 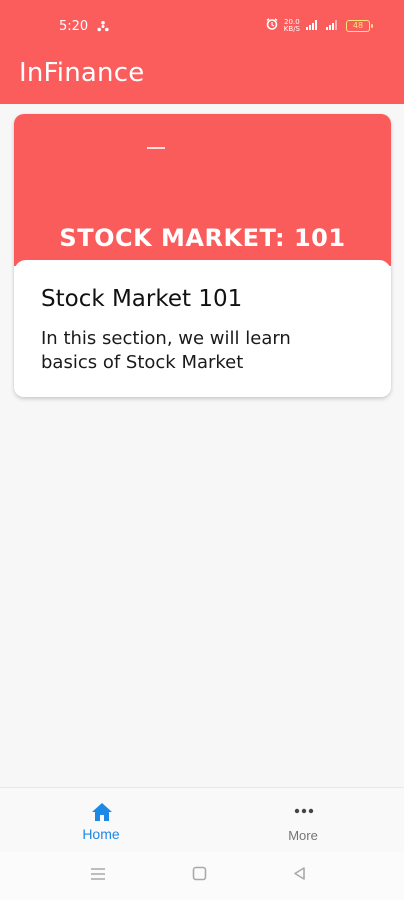 I want to click on app-header: 5:20 20.0 KB/S 48 InFinance, so click(x=202, y=52).